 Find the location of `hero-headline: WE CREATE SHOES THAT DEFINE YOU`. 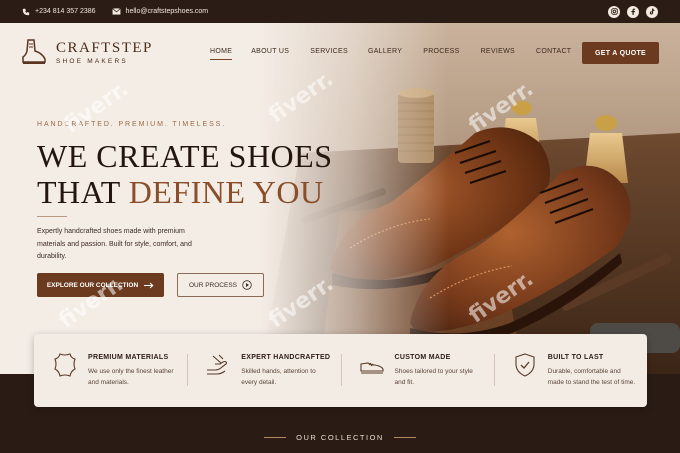

hero-headline: WE CREATE SHOES THAT DEFINE YOU is located at coordinates (185, 174).